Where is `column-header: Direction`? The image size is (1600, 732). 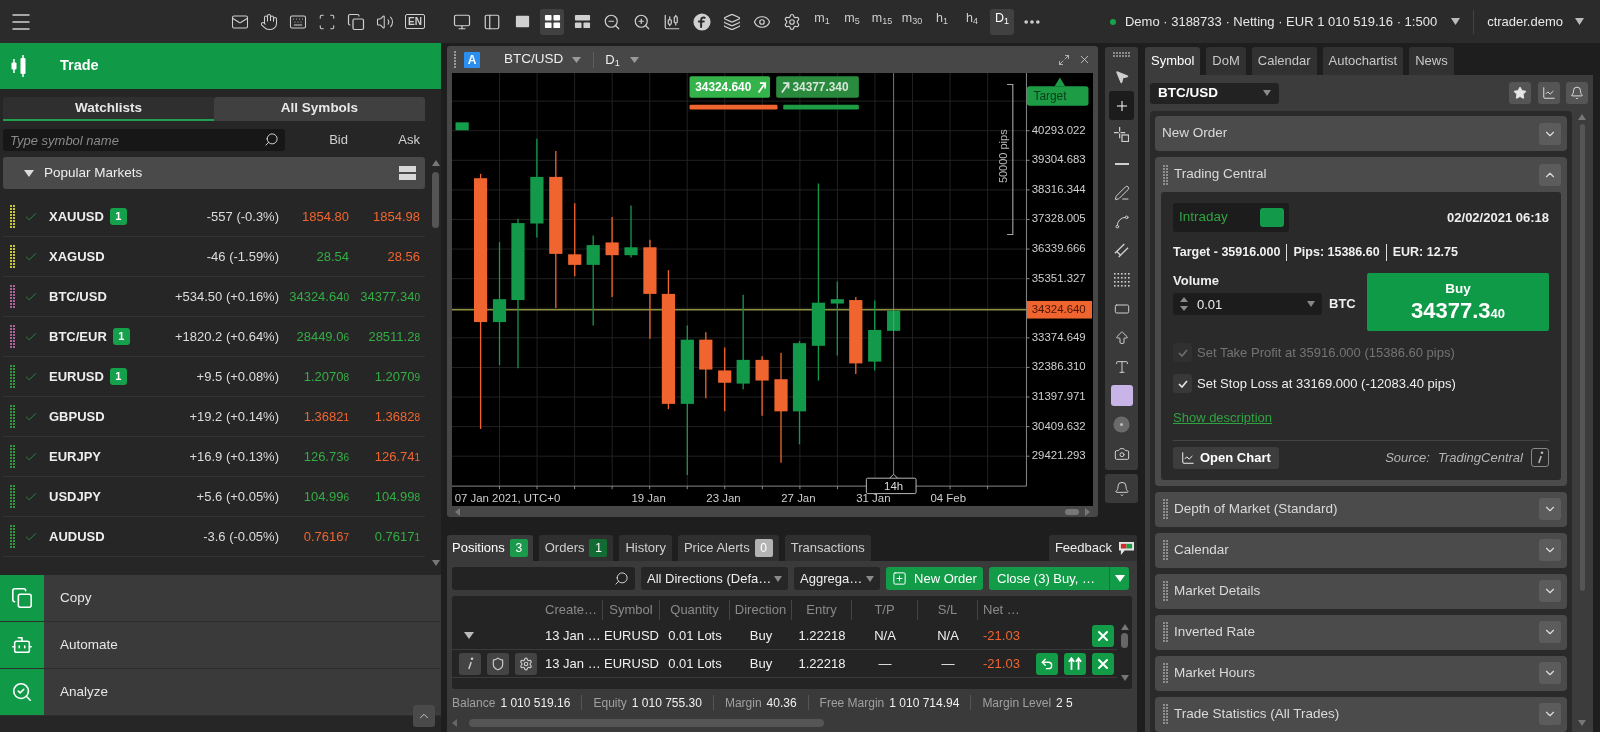
column-header: Direction is located at coordinates (761, 610).